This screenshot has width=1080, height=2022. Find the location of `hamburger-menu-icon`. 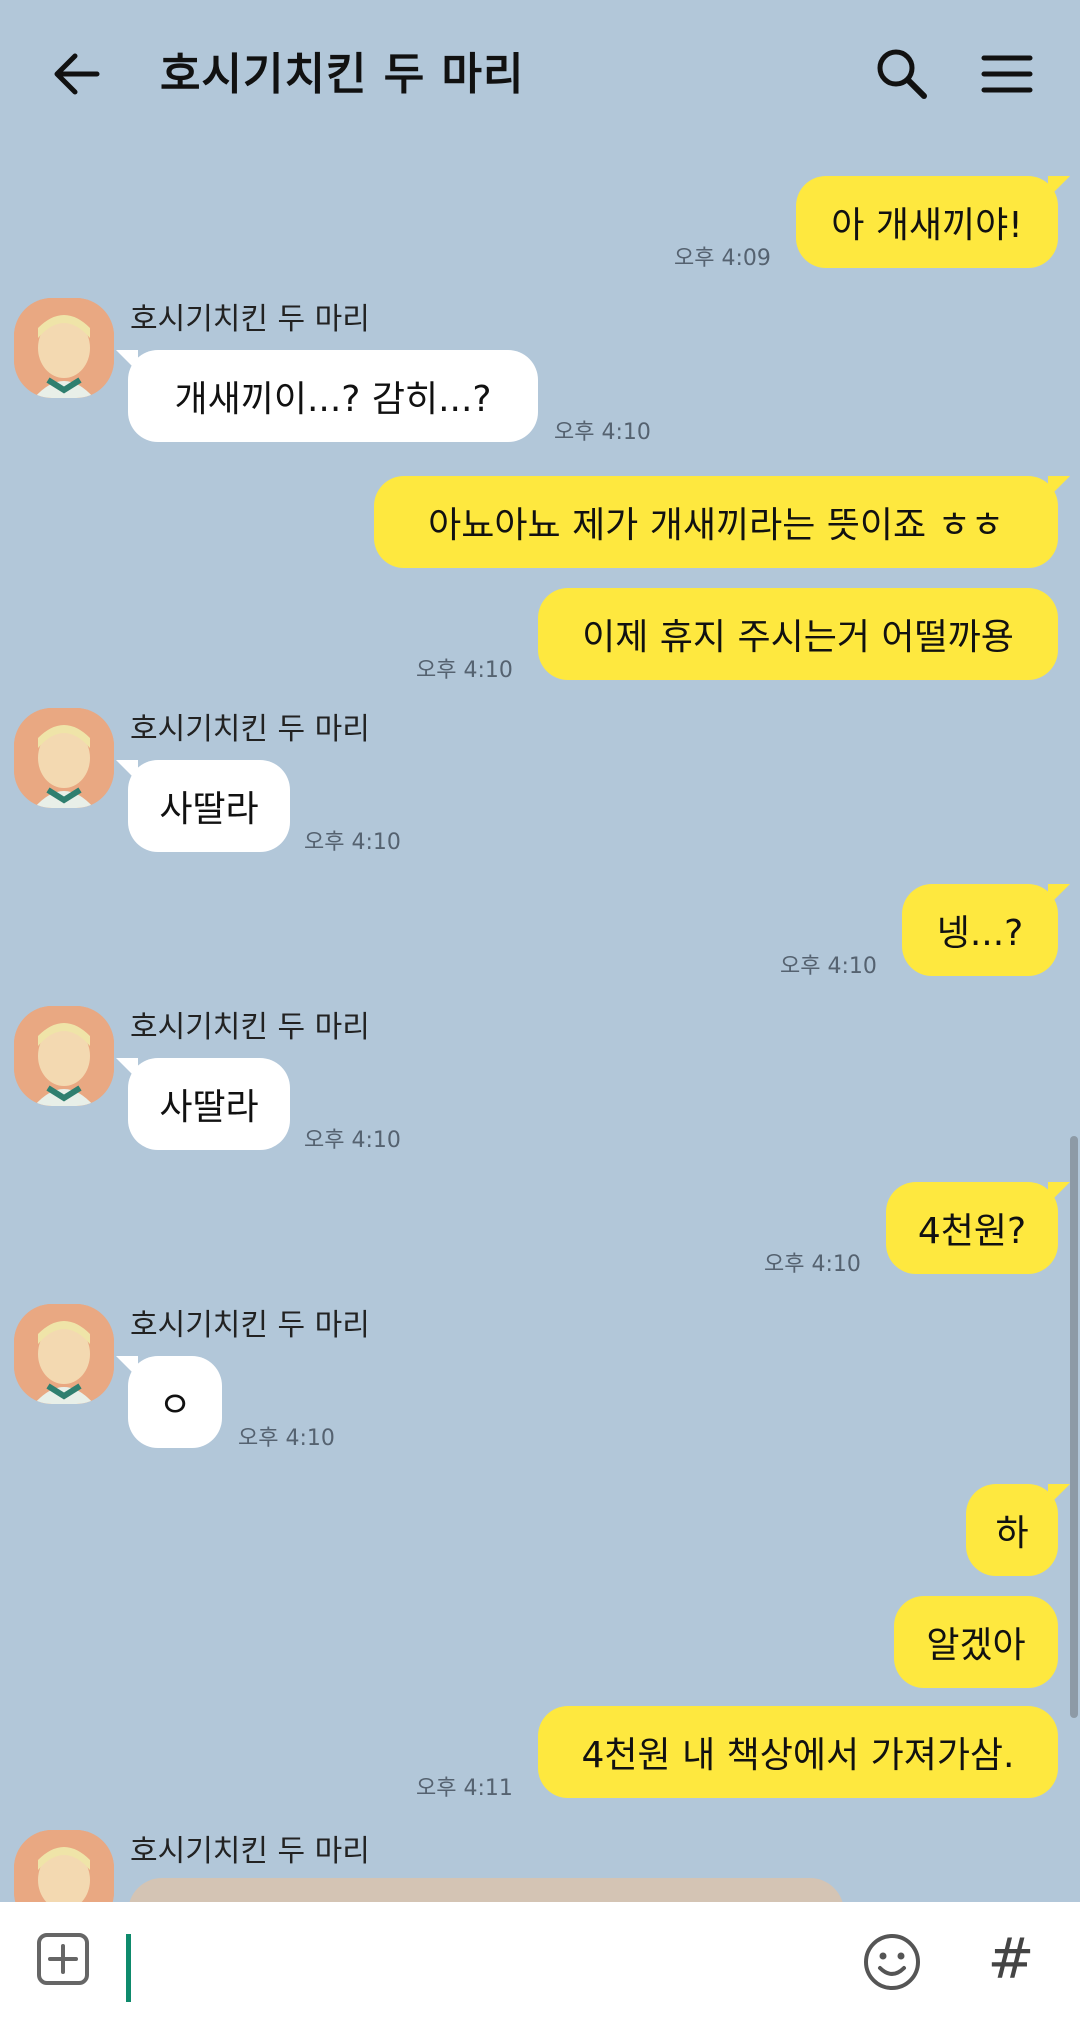

hamburger-menu-icon is located at coordinates (1007, 74).